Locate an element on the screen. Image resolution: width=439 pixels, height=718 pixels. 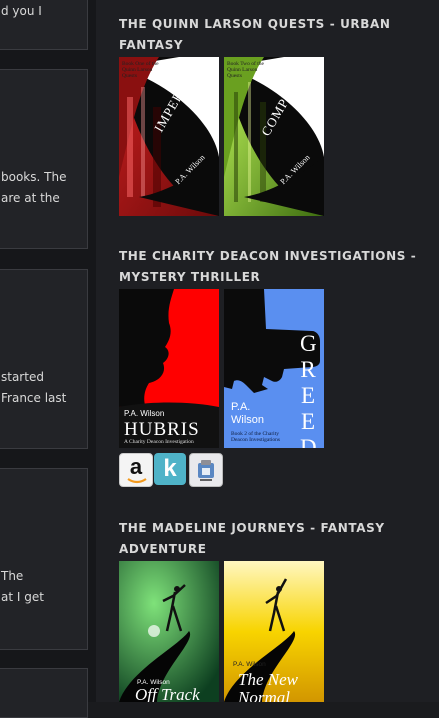
post-card: d you I is located at coordinates (44, 25).